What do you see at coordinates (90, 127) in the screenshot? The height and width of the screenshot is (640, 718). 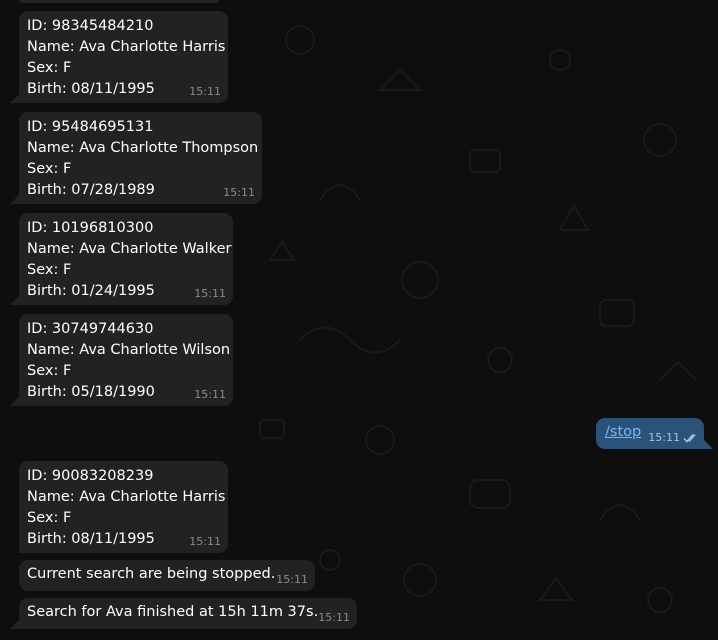 I see `message-line: ID: 95484695131` at bounding box center [90, 127].